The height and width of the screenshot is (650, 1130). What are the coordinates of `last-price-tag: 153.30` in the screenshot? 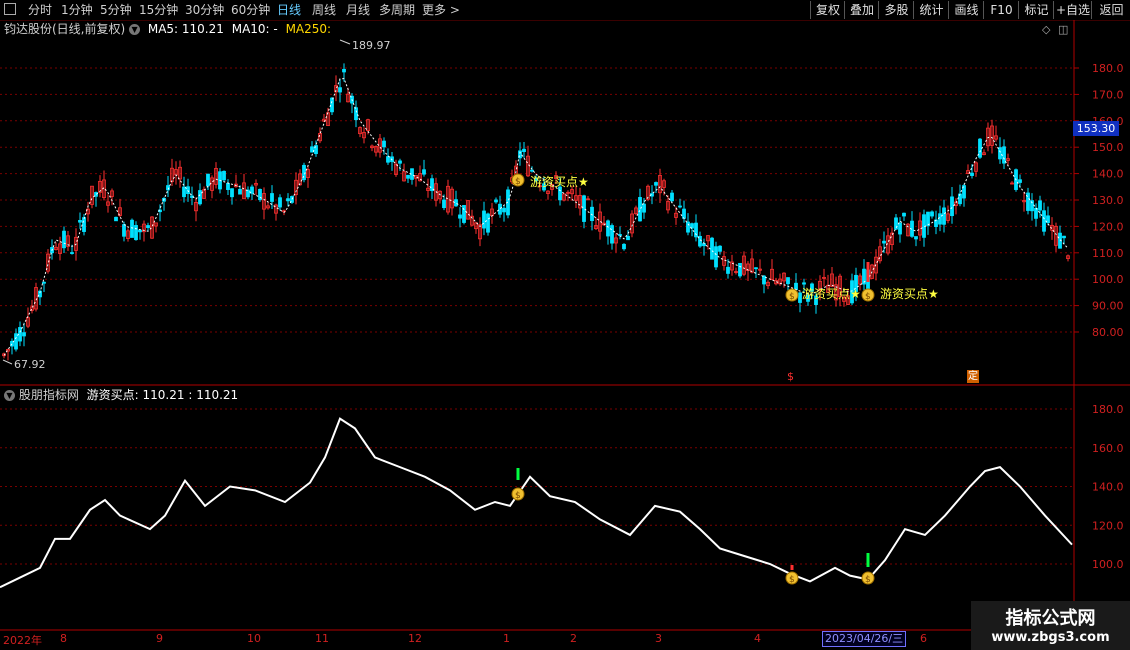 It's located at (1096, 128).